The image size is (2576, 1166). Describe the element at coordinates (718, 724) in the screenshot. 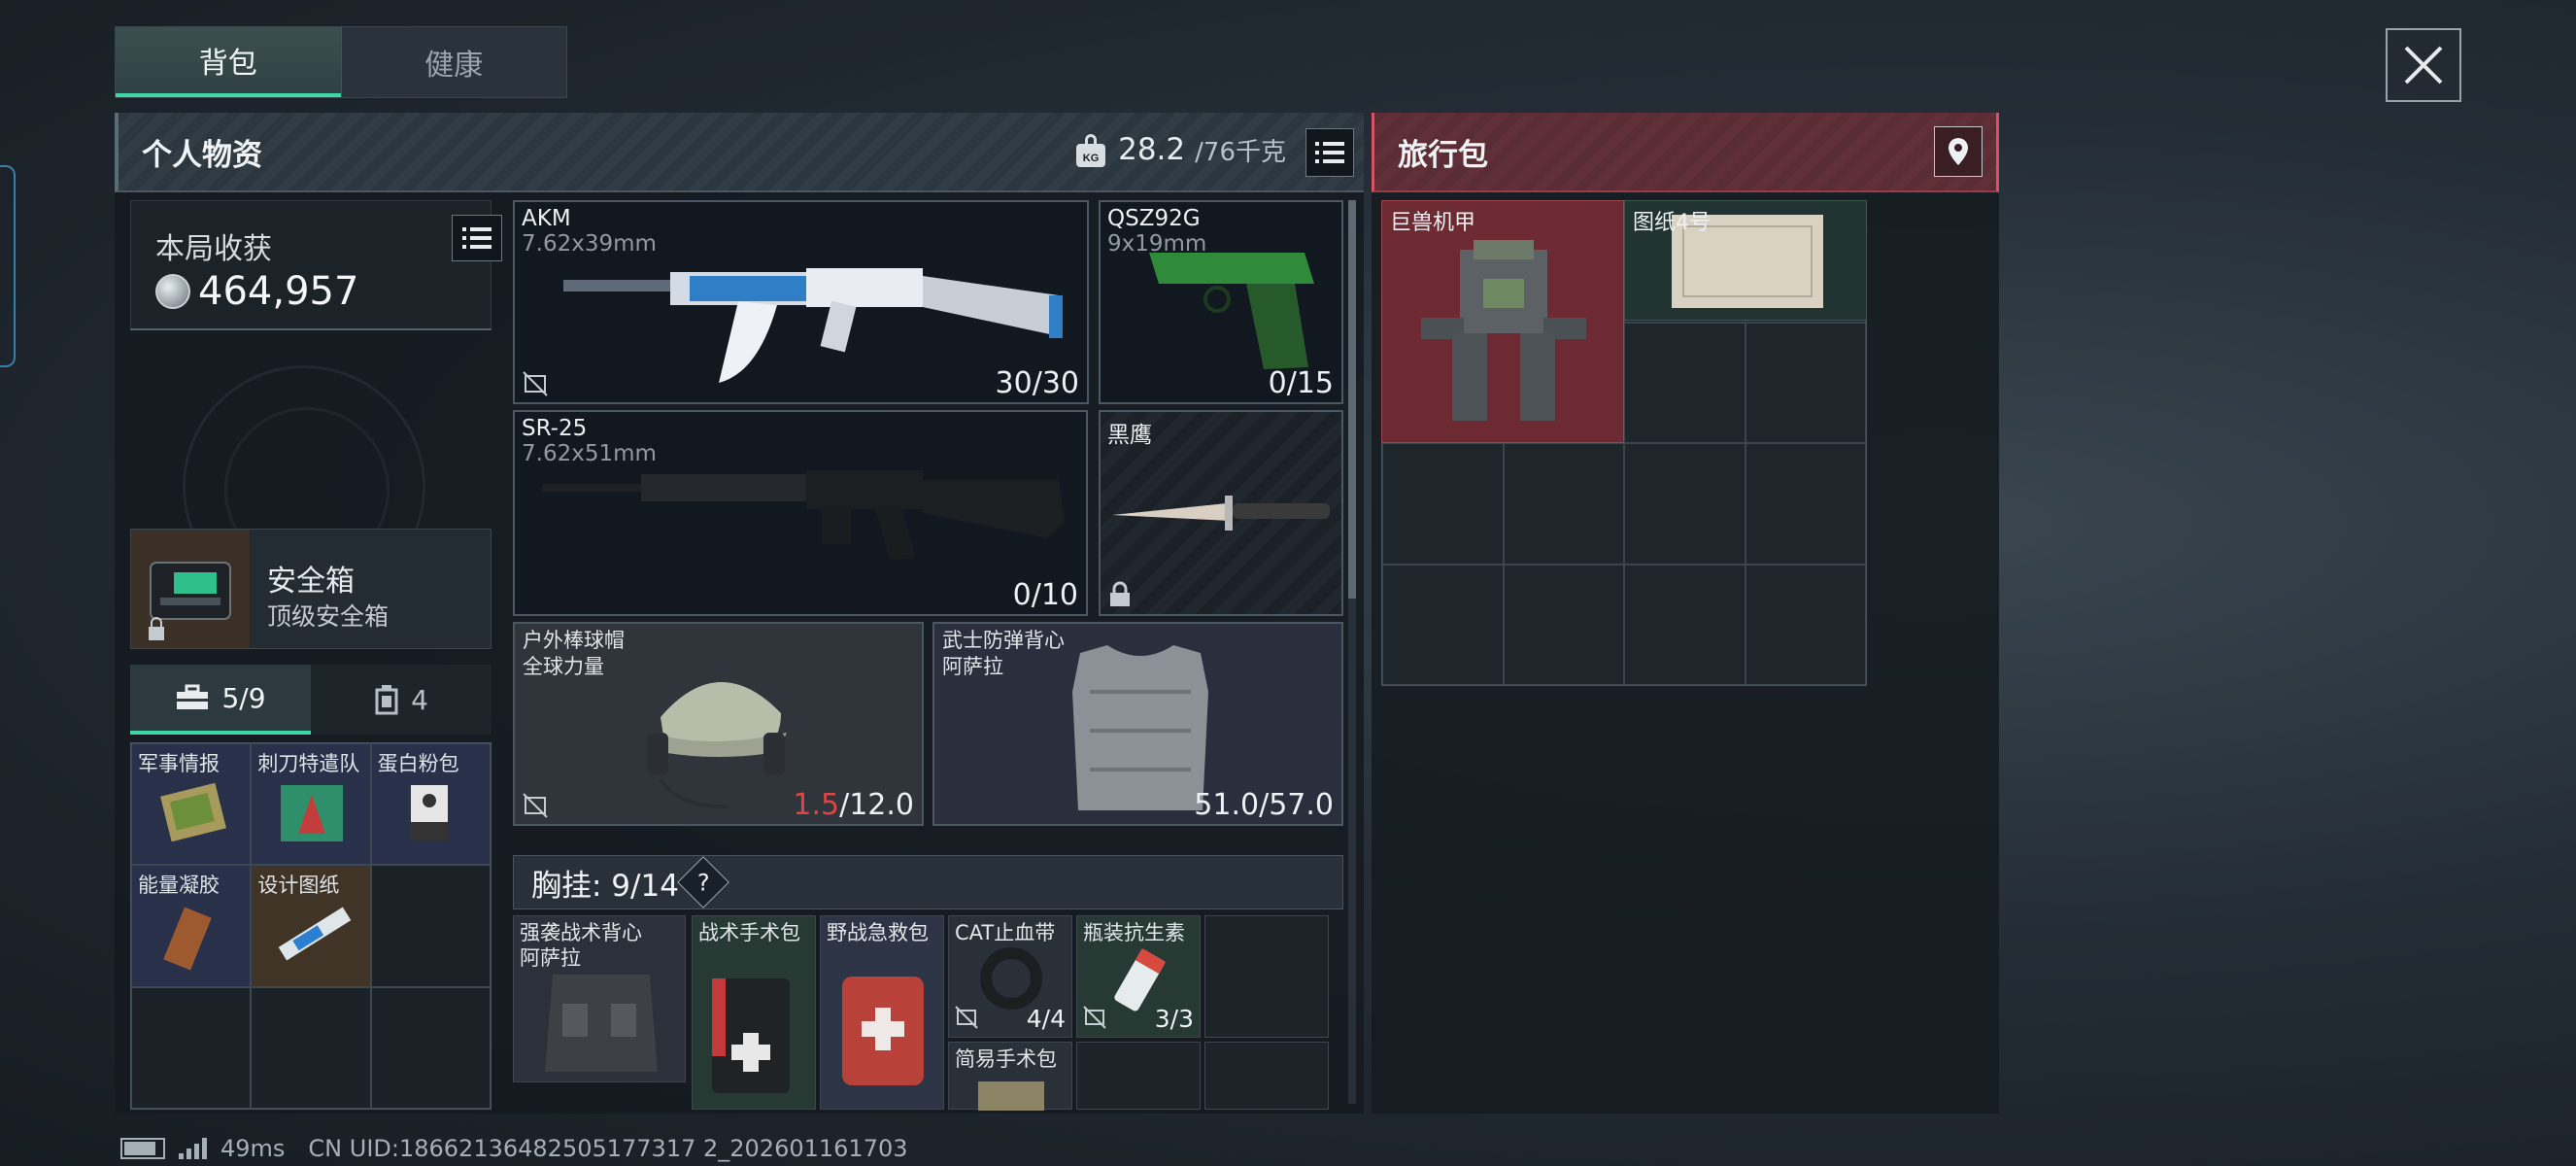

I see `helmet-slot: 户外棒球帽 全球力量 1.5/12.0` at that location.